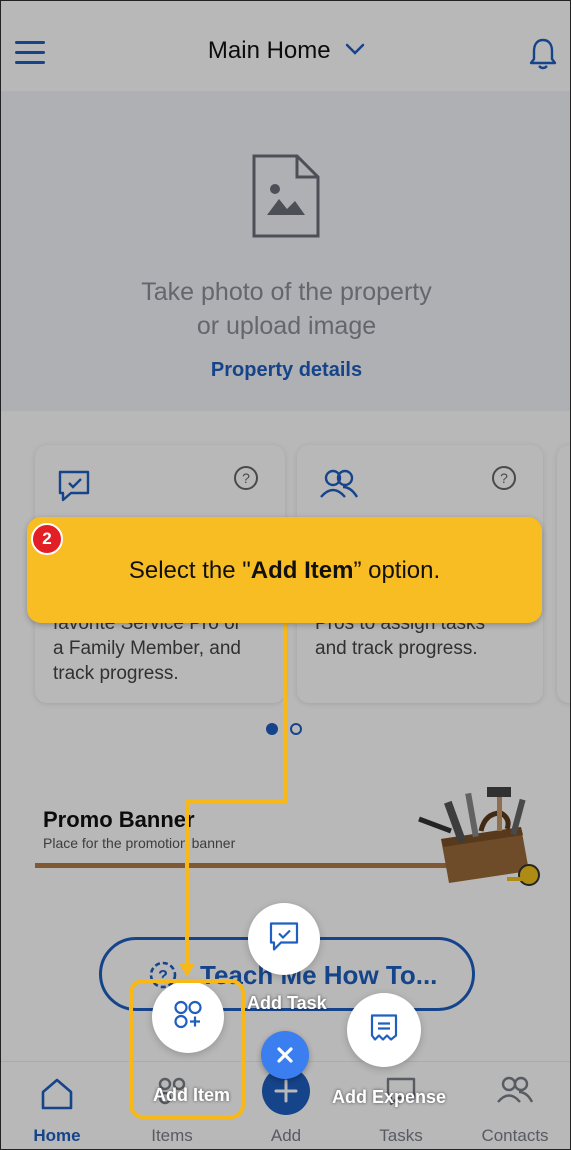 The height and width of the screenshot is (1150, 571). Describe the element at coordinates (189, 570) in the screenshot. I see `callout-text-prefix: Select the "` at that location.